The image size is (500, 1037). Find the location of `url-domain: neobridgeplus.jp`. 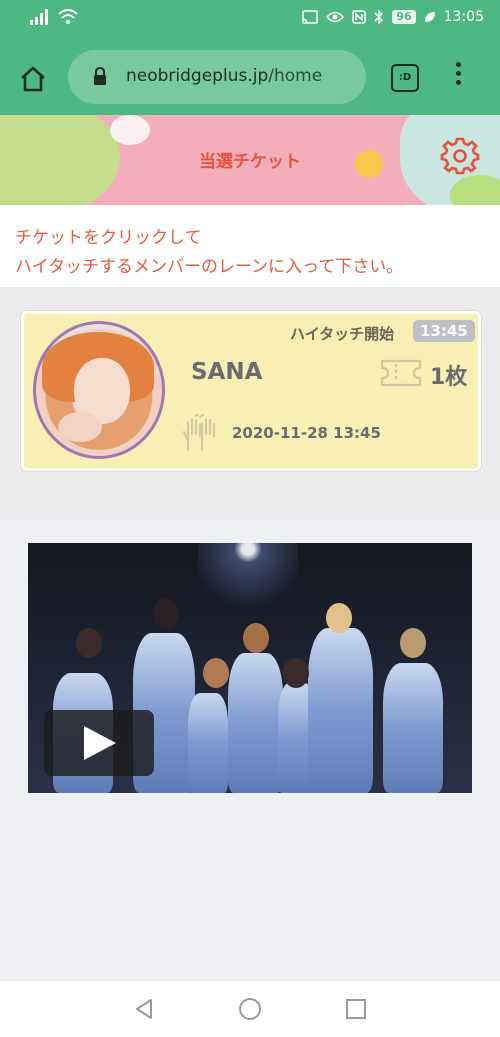

url-domain: neobridgeplus.jp is located at coordinates (197, 76).